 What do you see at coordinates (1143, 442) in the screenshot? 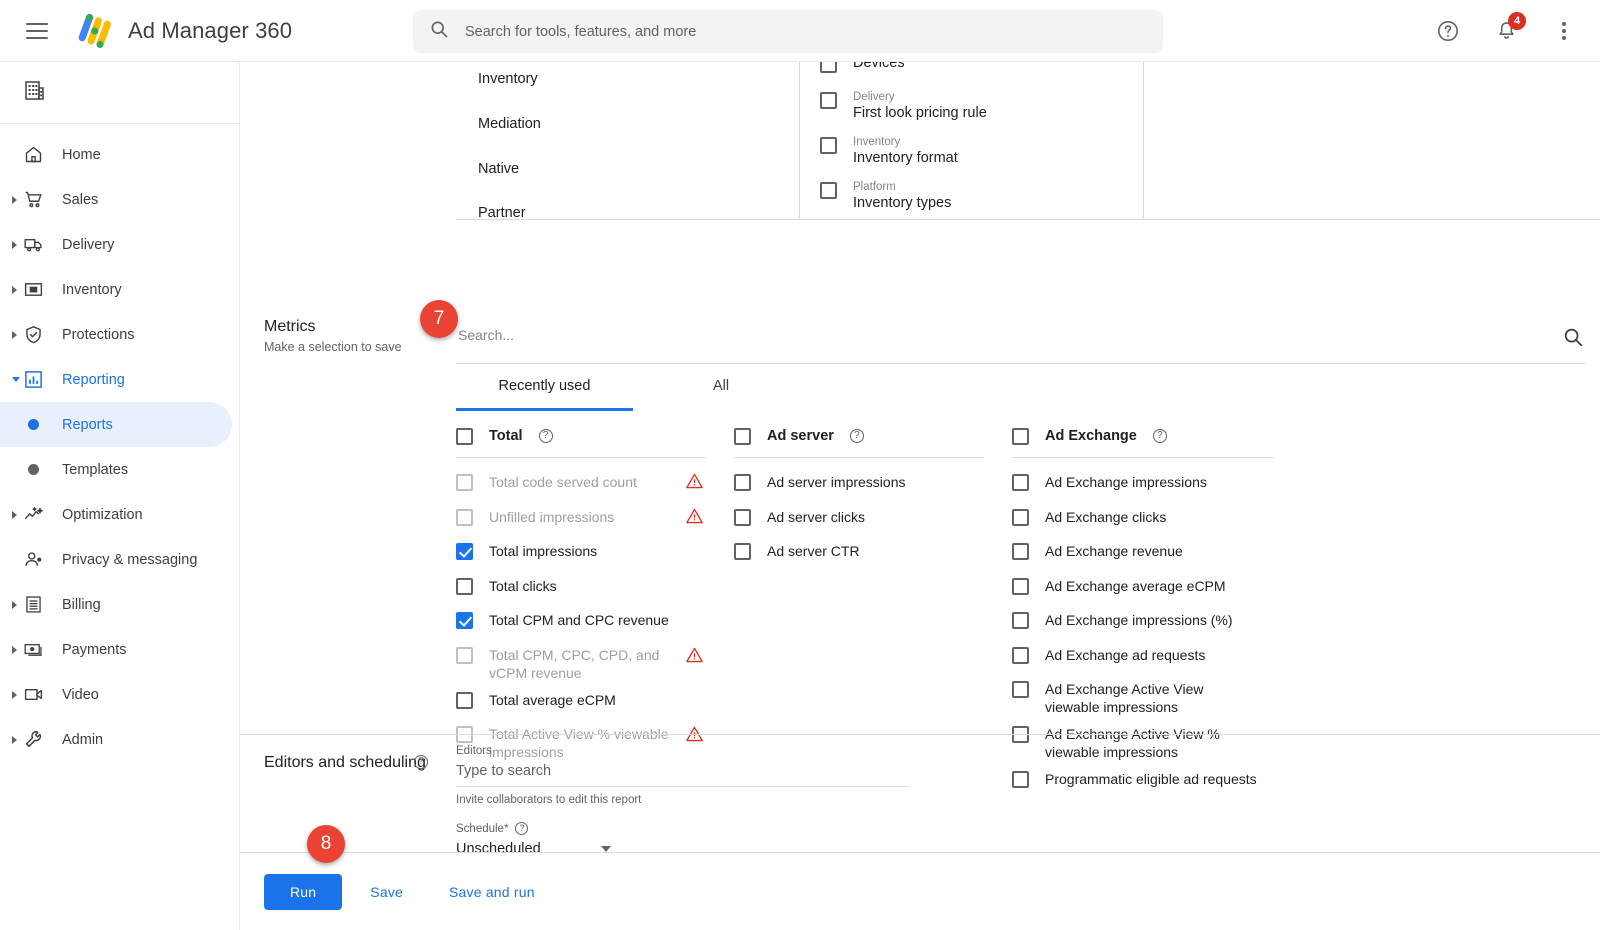
I see `metrics-group-header: Ad Exchange ?` at bounding box center [1143, 442].